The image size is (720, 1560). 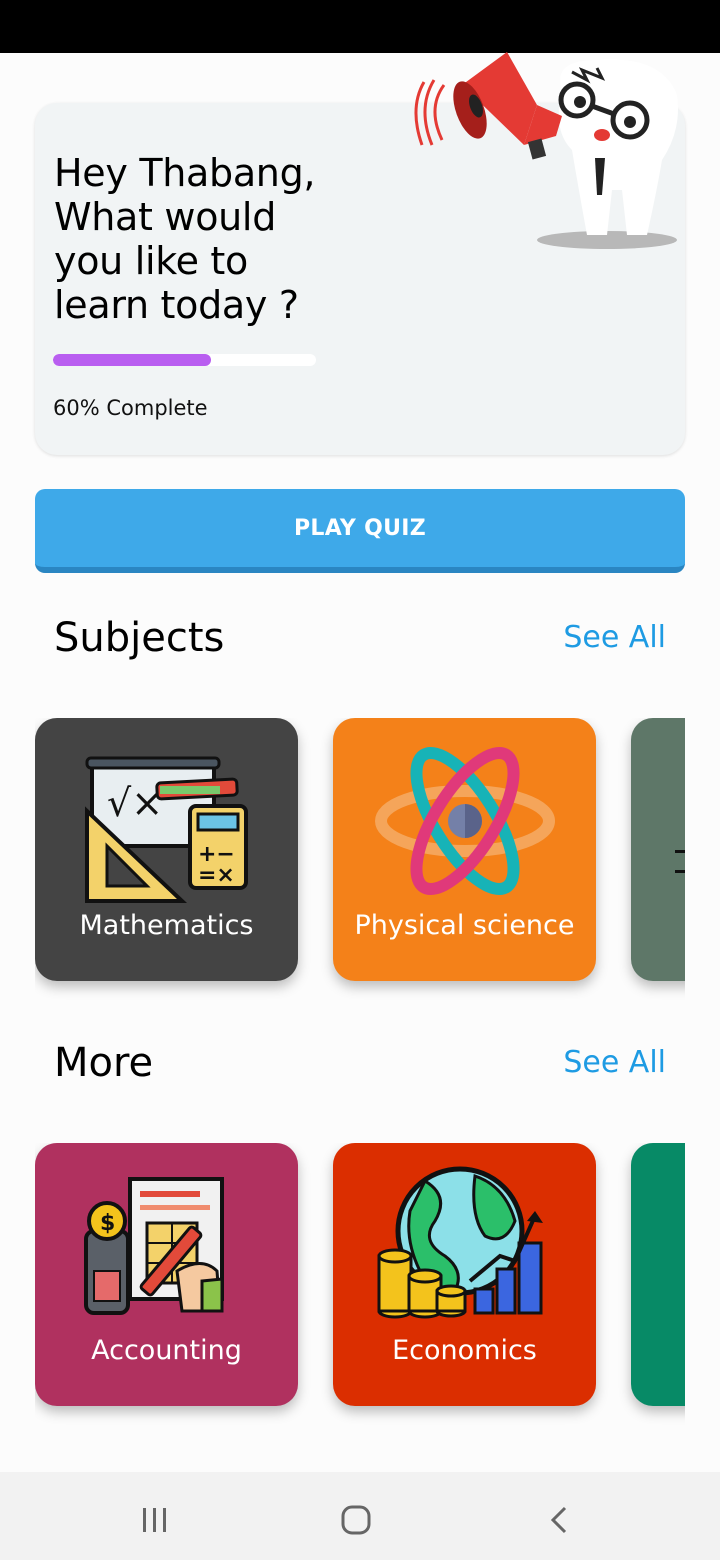 I want to click on subject-label: Physical science, so click(x=464, y=925).